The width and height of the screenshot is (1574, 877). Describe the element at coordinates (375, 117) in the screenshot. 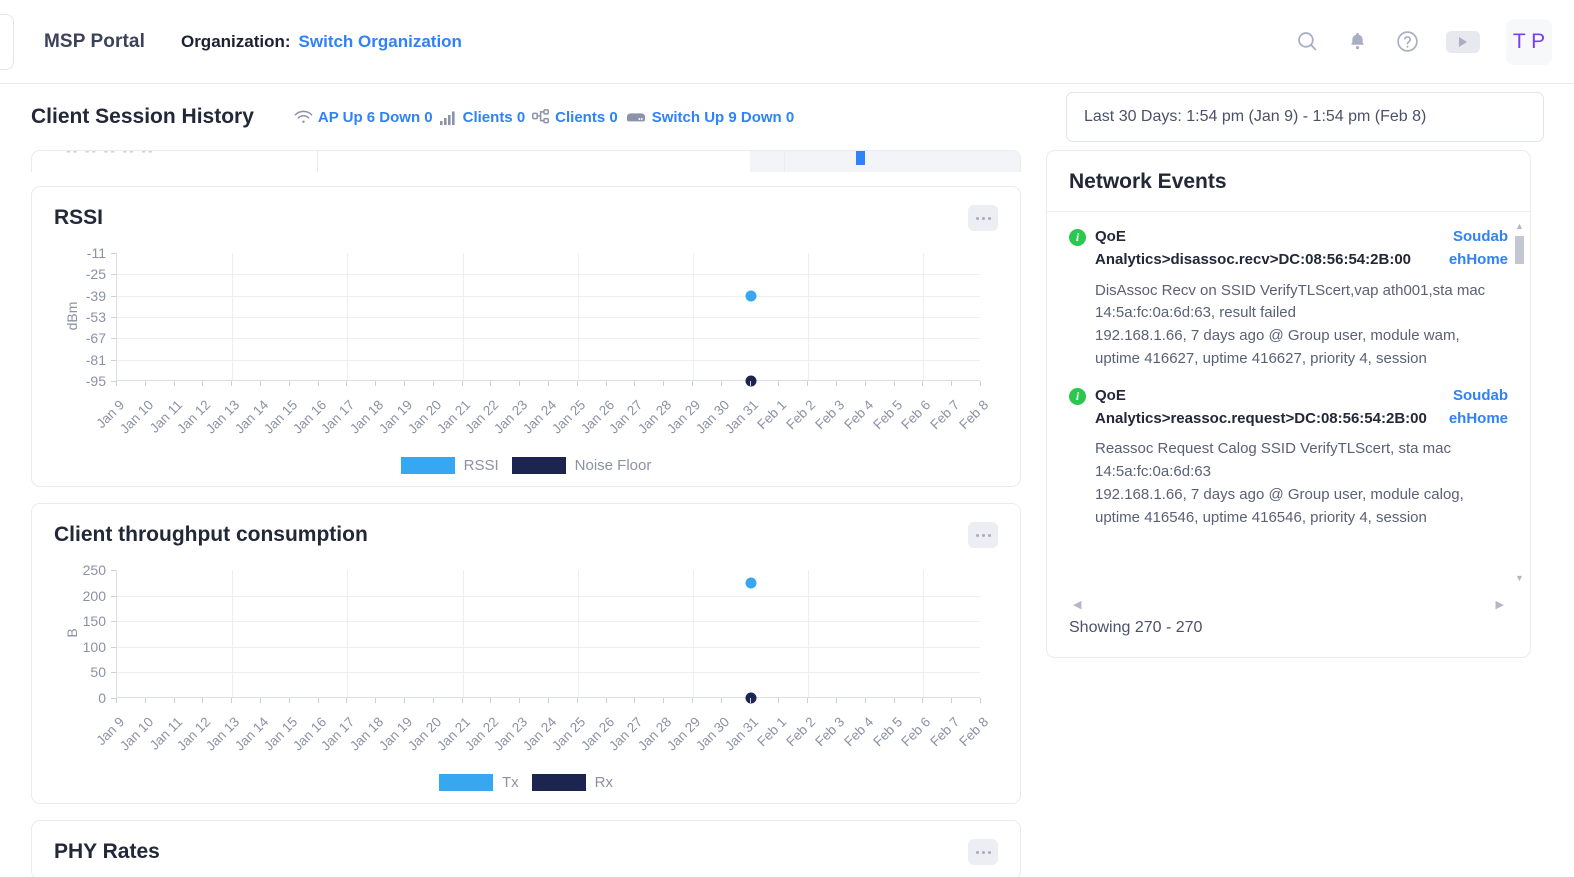

I see `status-ap-text: AP Up 6 Down 0` at that location.